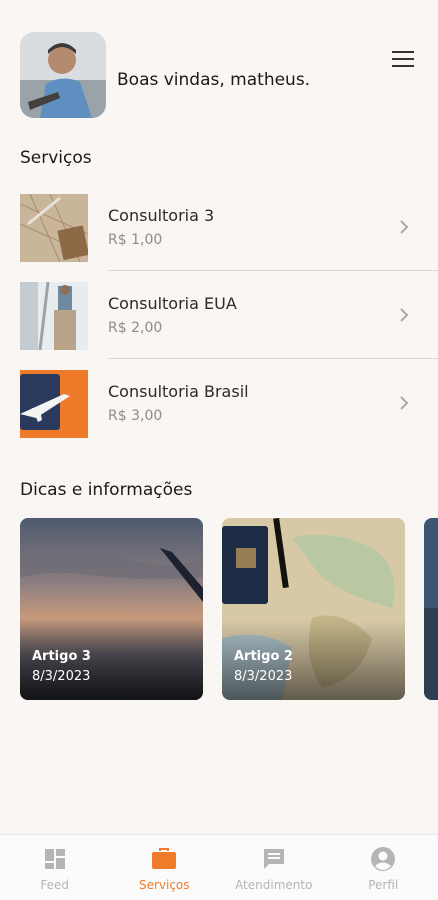 Image resolution: width=438 pixels, height=900 pixels. I want to click on service-item: Consultoria 3 R$ 1,00, so click(229, 238).